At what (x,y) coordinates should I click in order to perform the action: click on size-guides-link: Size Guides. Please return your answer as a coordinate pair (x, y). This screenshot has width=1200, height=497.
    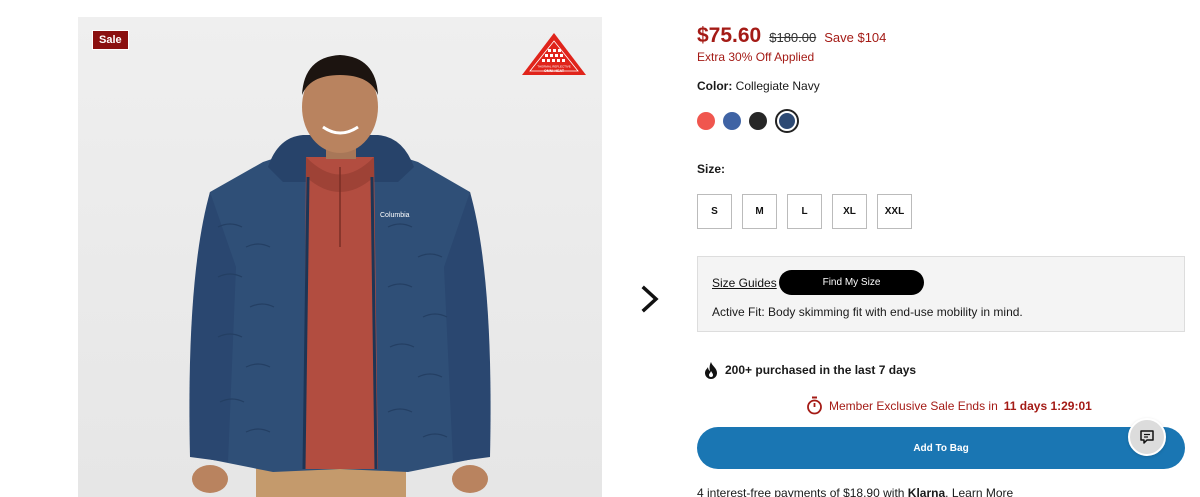
    Looking at the image, I should click on (744, 283).